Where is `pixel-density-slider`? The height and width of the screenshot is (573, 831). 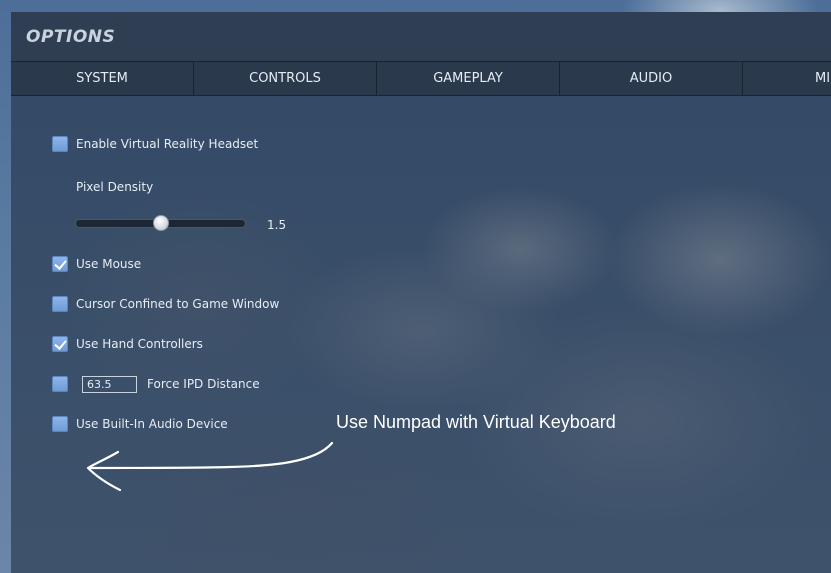
pixel-density-slider is located at coordinates (160, 223).